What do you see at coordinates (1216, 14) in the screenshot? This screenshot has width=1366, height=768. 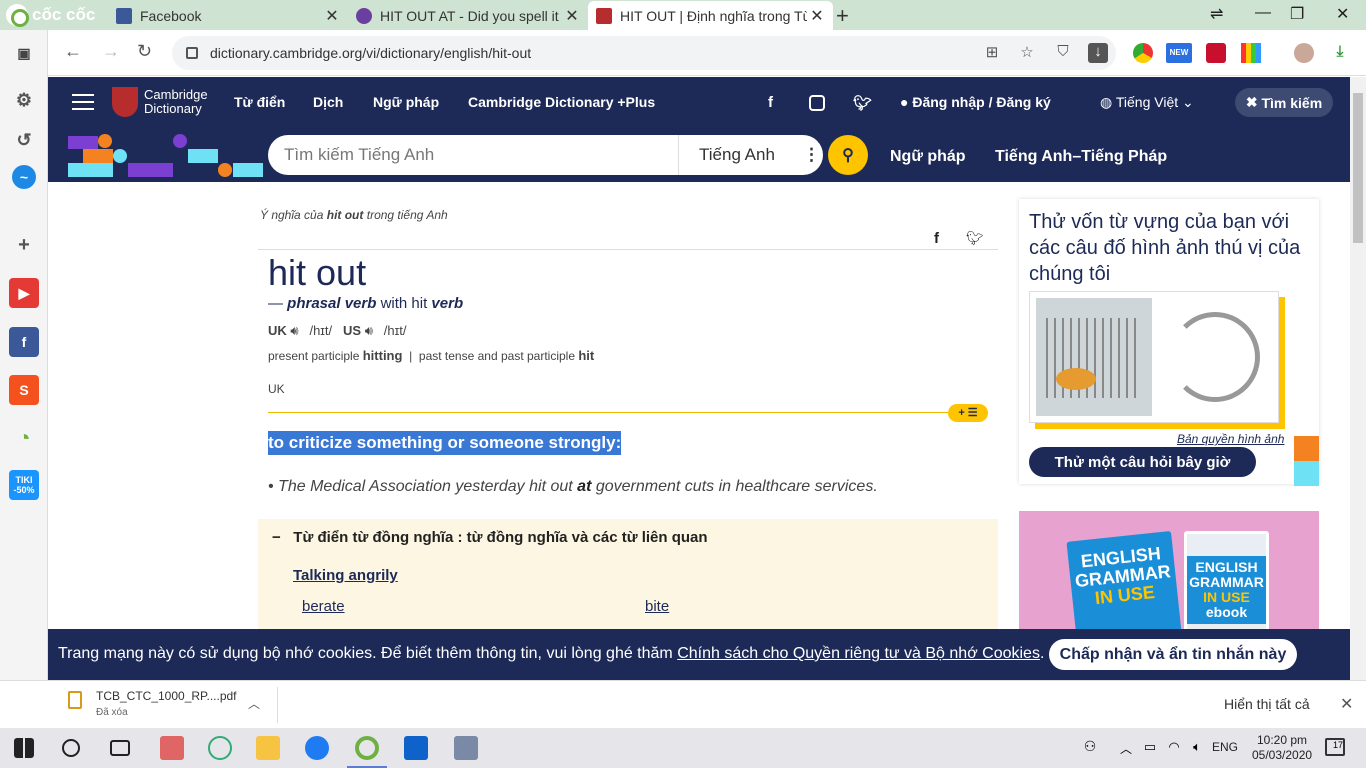 I see `tab-list-icon: ⇌` at bounding box center [1216, 14].